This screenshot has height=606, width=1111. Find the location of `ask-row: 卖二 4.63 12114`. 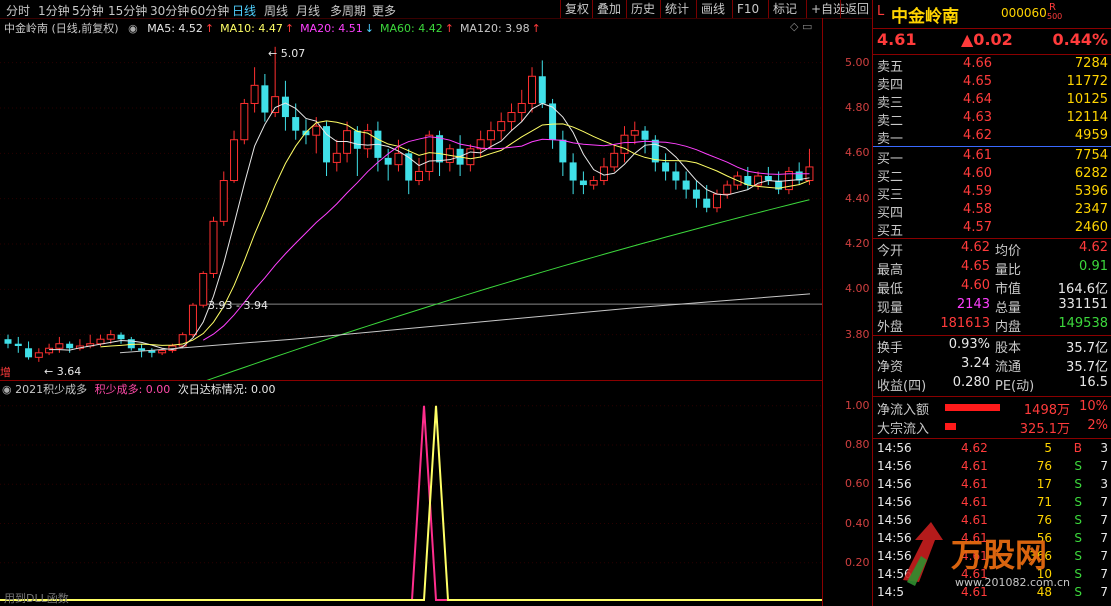

ask-row: 卖二 4.63 12114 is located at coordinates (992, 119).